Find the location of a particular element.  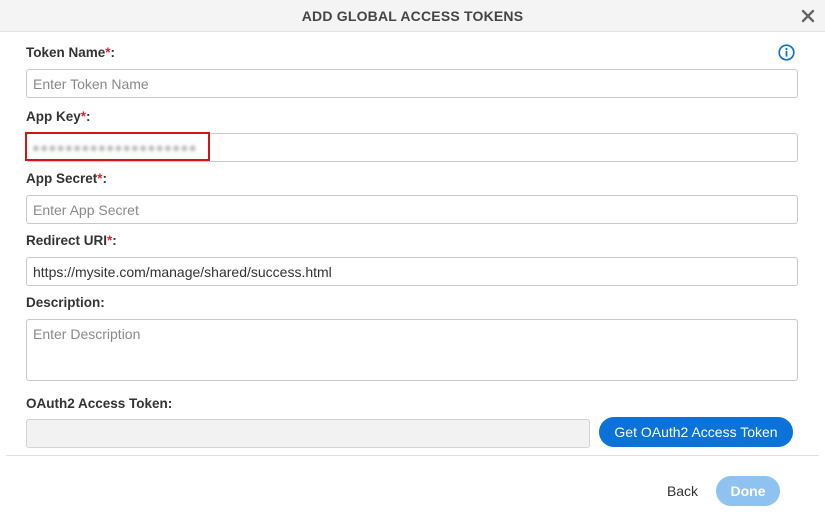

token-name-label: Token Name*: is located at coordinates (71, 52).